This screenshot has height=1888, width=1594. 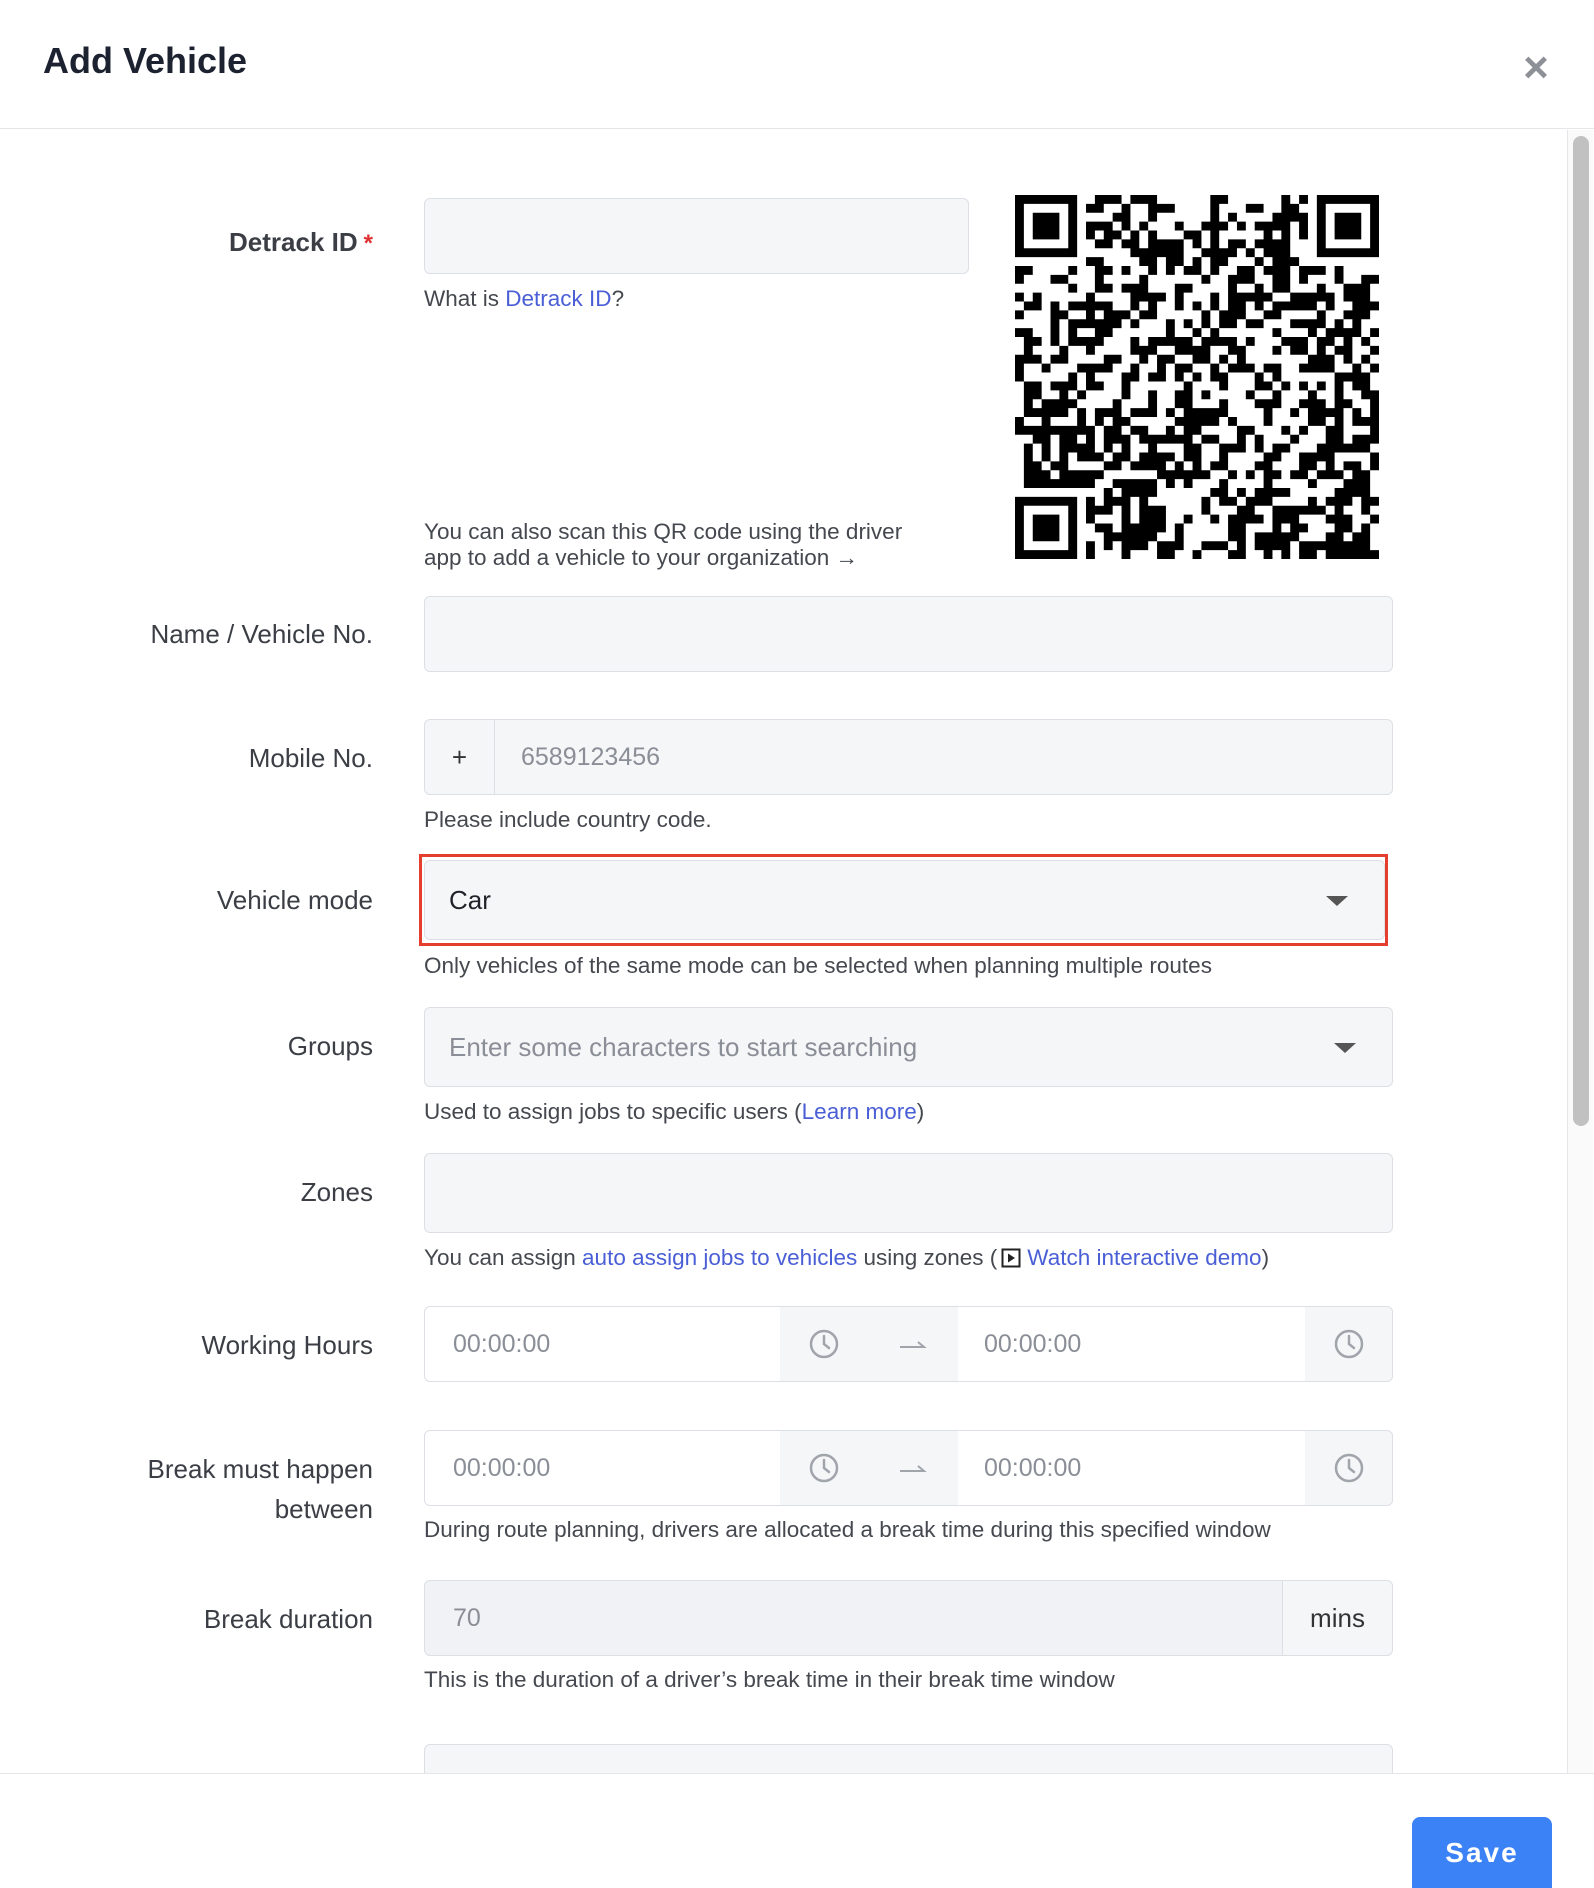 I want to click on modal-title: Add Vehicle, so click(x=145, y=60).